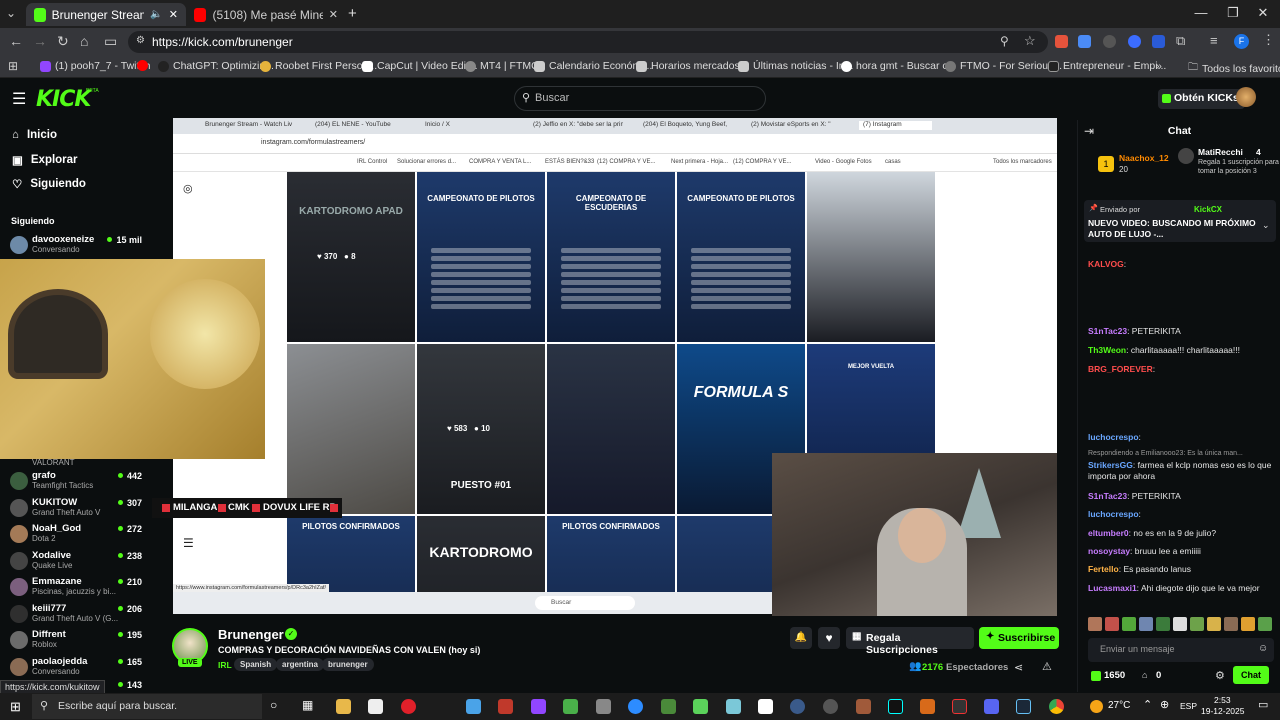  What do you see at coordinates (1108, 533) in the screenshot?
I see `chat-username: eltumber0` at bounding box center [1108, 533].